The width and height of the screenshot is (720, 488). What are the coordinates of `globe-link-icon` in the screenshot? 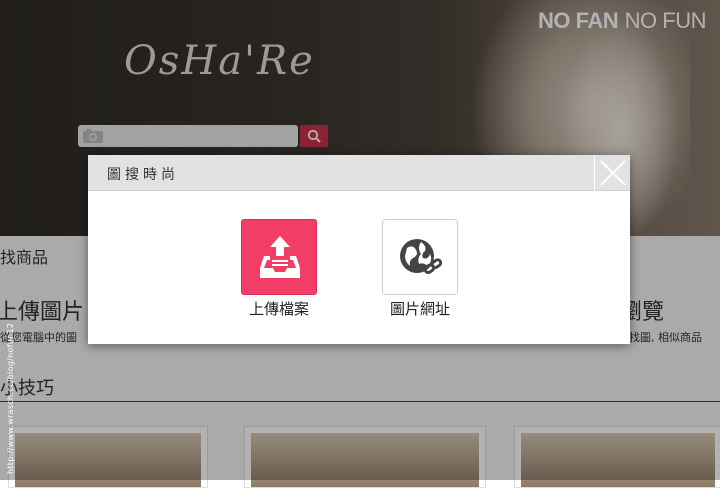 It's located at (421, 257).